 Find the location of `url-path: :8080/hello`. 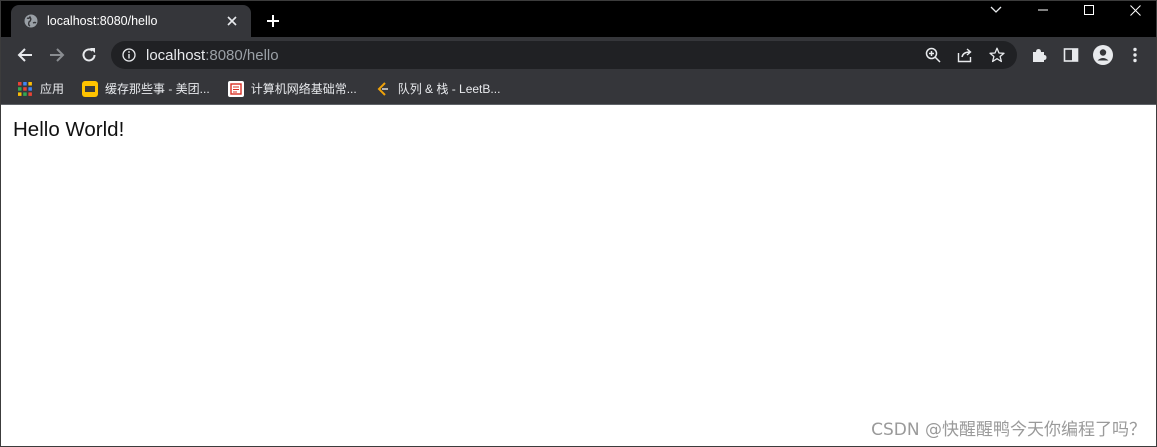

url-path: :8080/hello is located at coordinates (242, 55).